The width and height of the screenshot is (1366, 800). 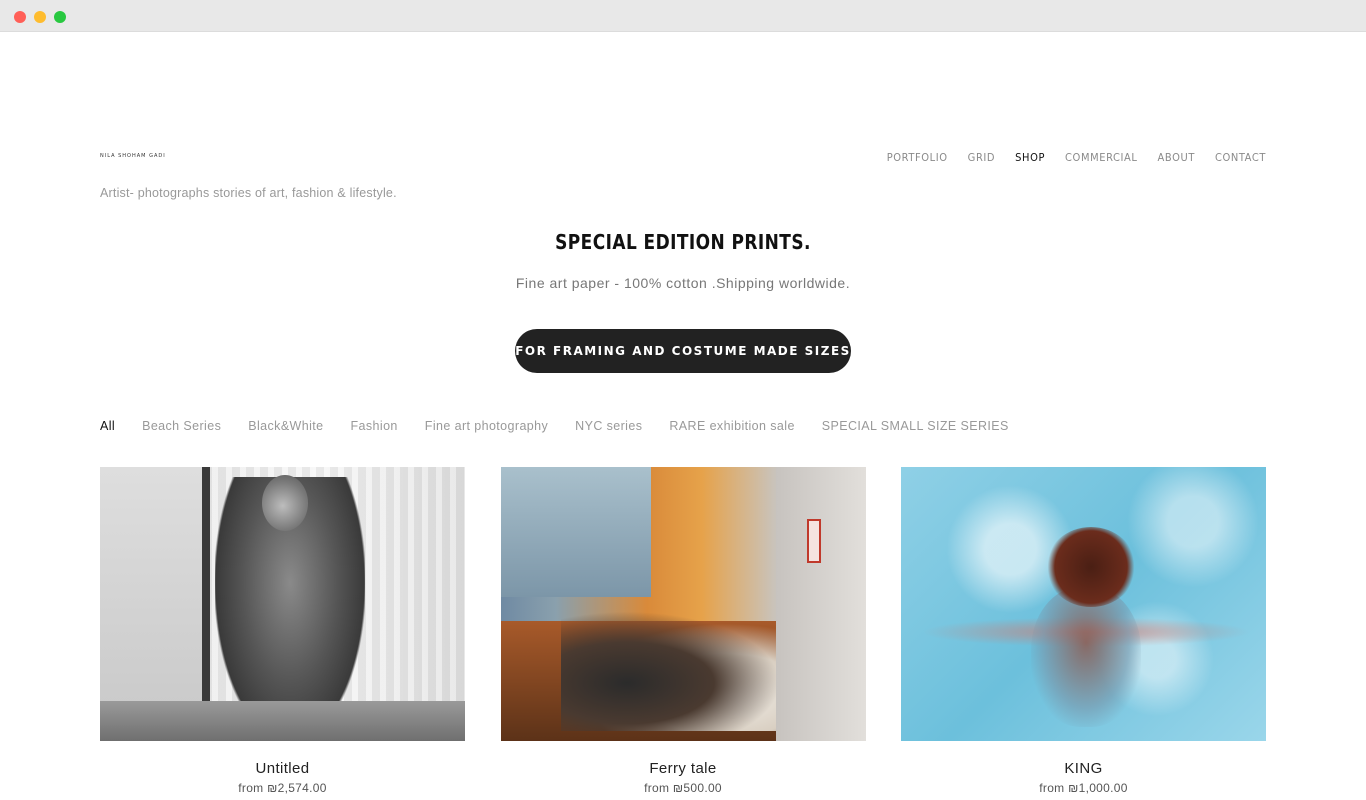 What do you see at coordinates (282, 769) in the screenshot?
I see `product-title: Untitled` at bounding box center [282, 769].